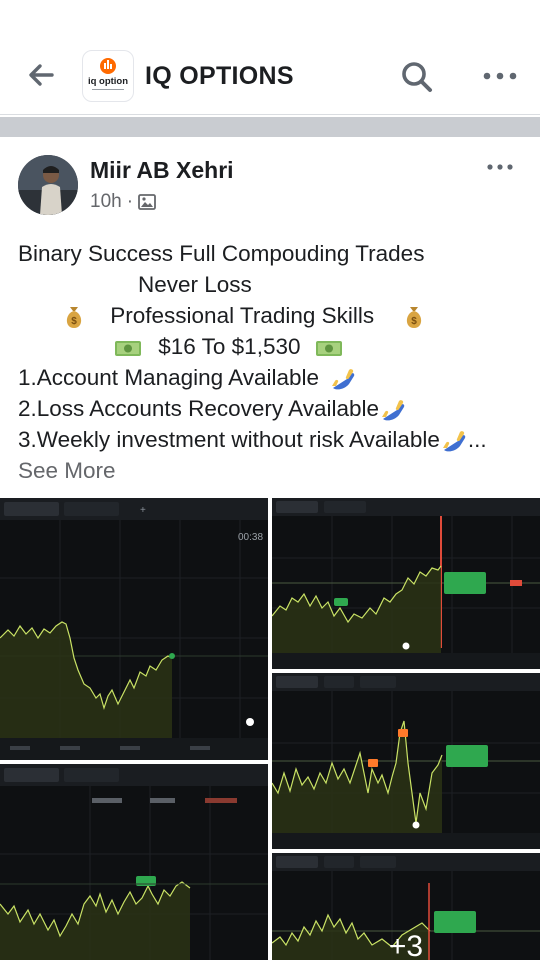 The image size is (540, 964). I want to click on search-icon, so click(417, 77).